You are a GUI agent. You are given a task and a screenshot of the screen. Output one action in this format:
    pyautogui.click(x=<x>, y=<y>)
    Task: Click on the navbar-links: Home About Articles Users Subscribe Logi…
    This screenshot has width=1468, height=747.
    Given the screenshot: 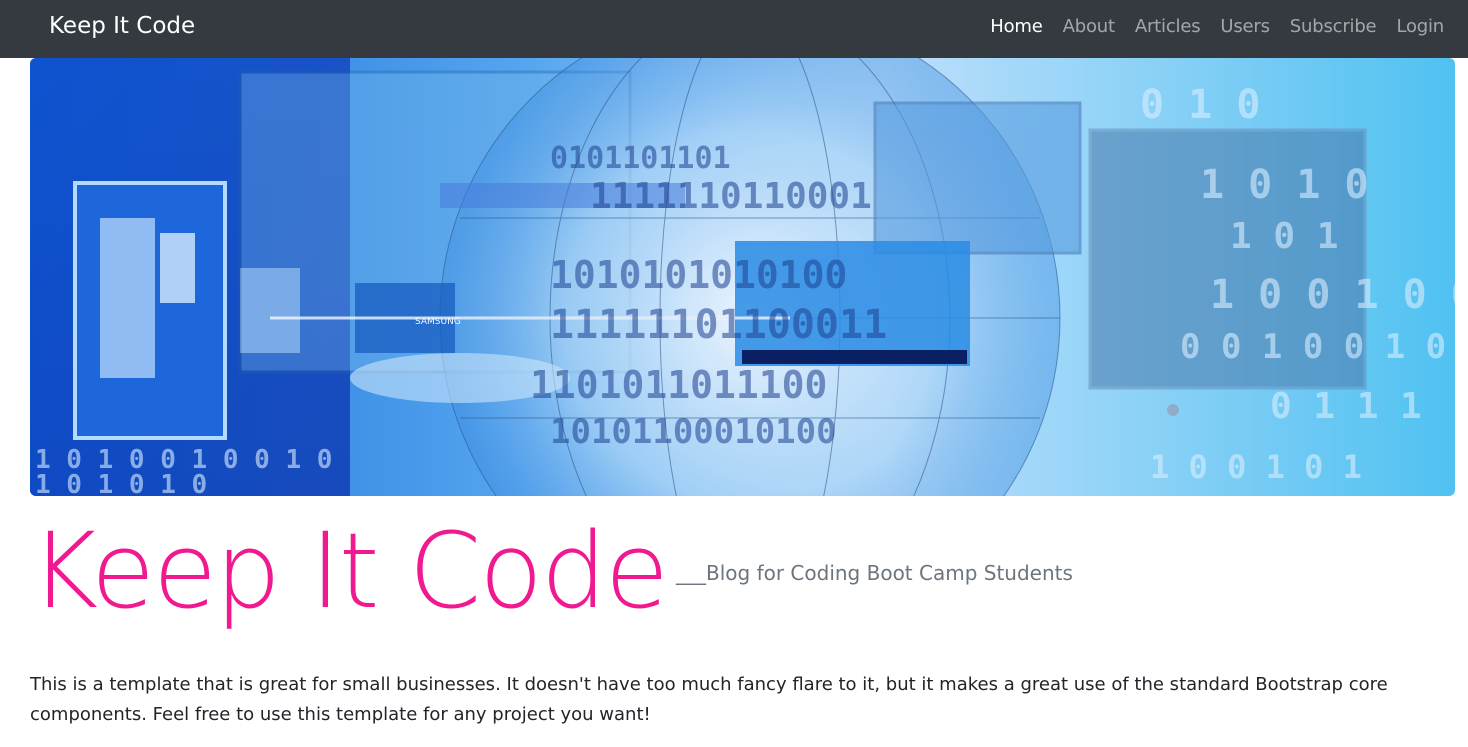 What is the action you would take?
    pyautogui.click(x=1217, y=26)
    